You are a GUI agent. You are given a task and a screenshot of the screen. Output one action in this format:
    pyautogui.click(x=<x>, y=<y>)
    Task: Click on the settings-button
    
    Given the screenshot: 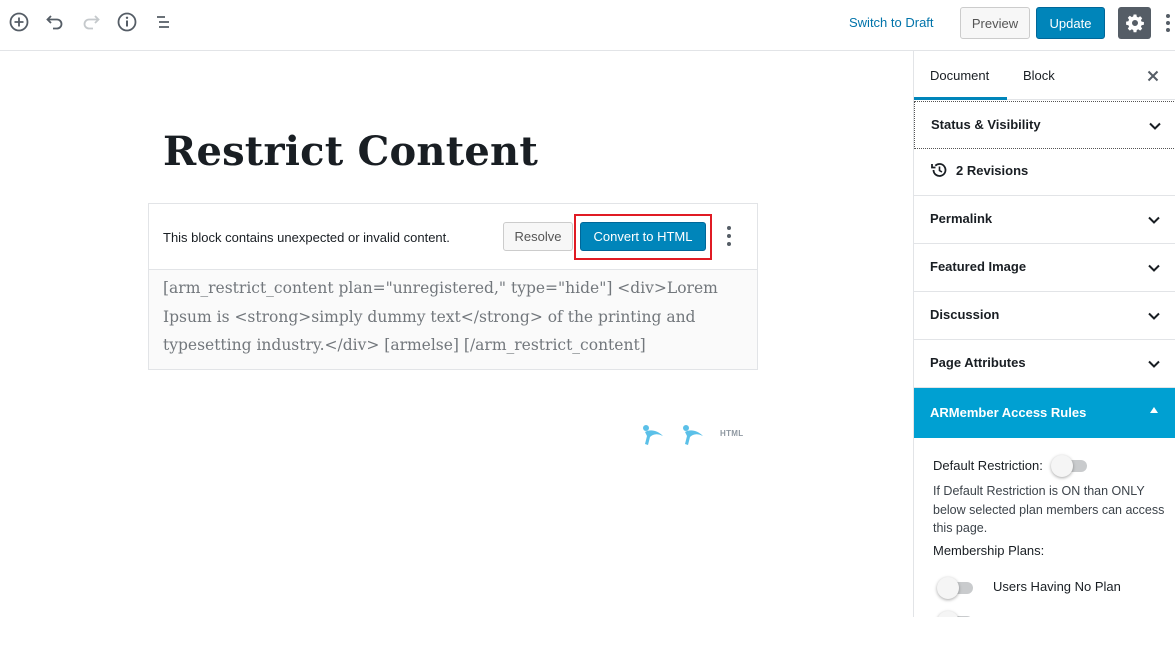 What is the action you would take?
    pyautogui.click(x=1134, y=23)
    